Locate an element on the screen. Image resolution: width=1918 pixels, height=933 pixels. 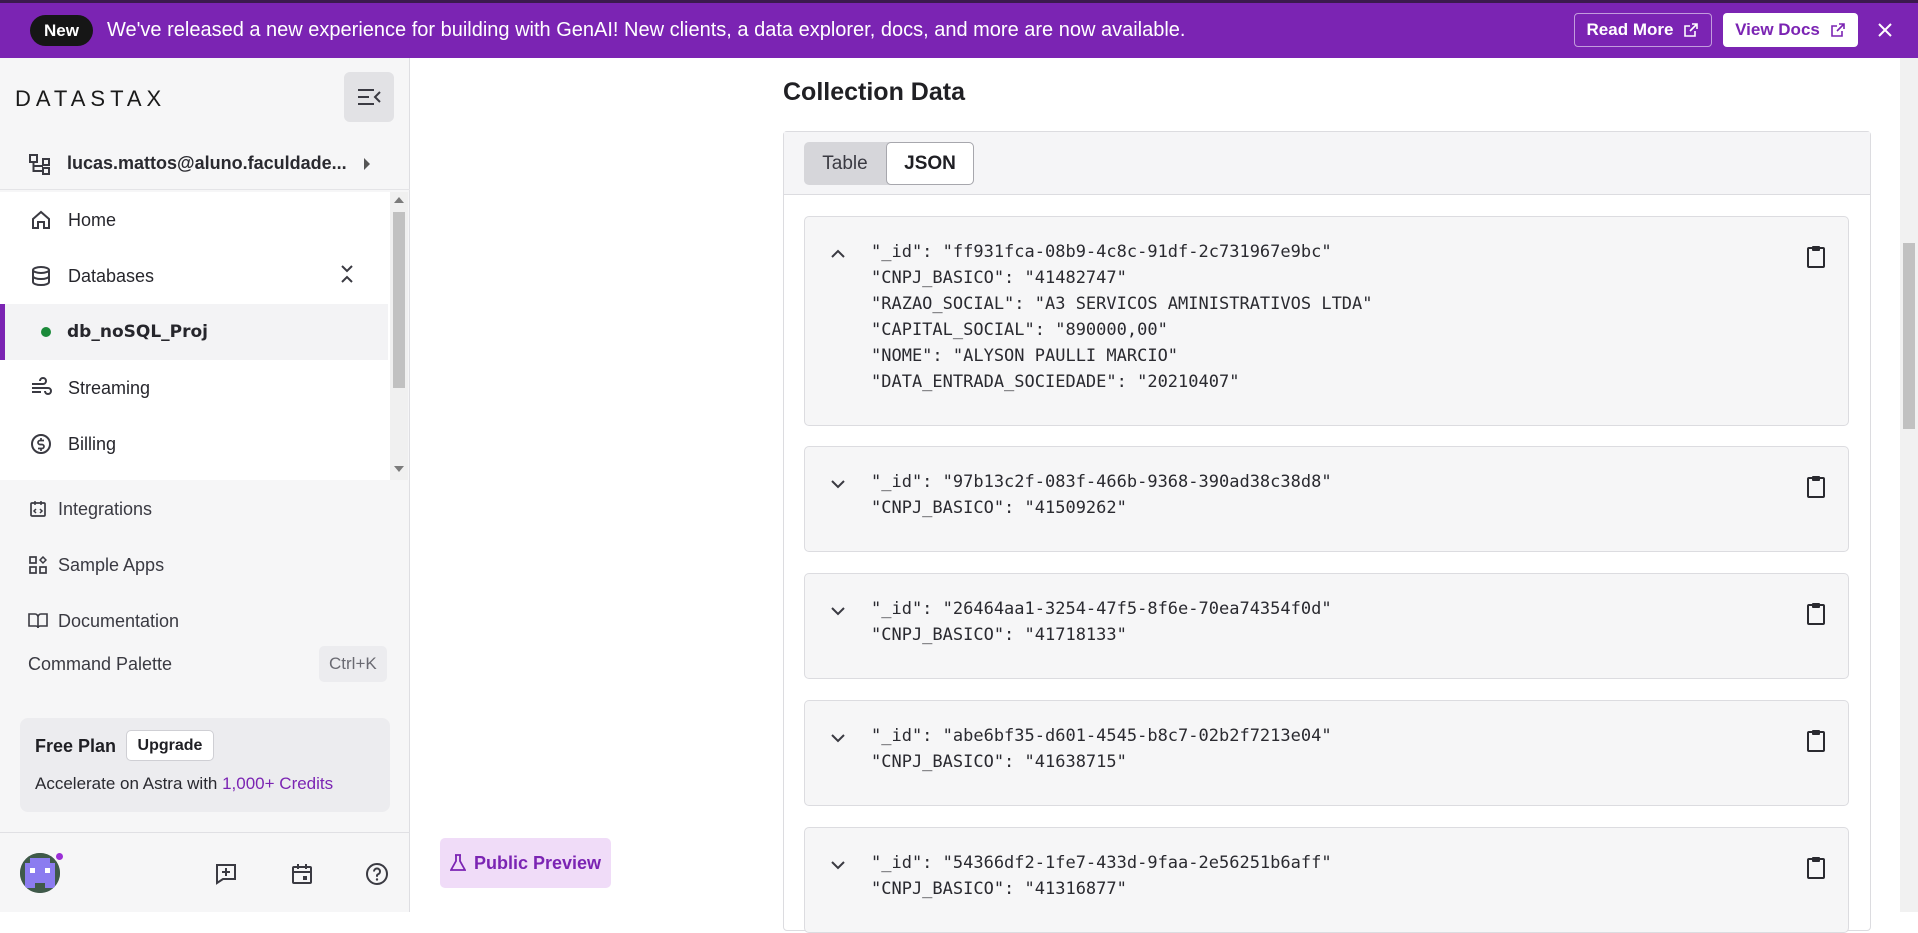
nav-label: Documentation is located at coordinates (119, 620).